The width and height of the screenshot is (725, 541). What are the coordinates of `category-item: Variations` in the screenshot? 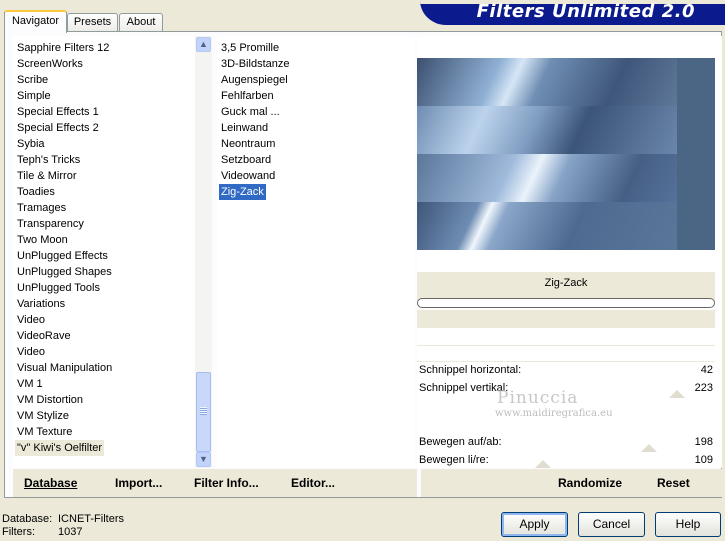 It's located at (41, 304).